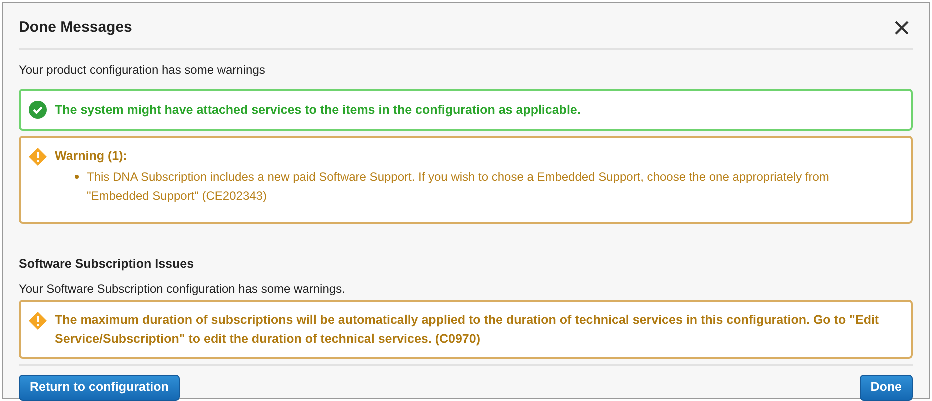 This screenshot has width=932, height=401. I want to click on section-title: Software Subscription Issues, so click(107, 264).